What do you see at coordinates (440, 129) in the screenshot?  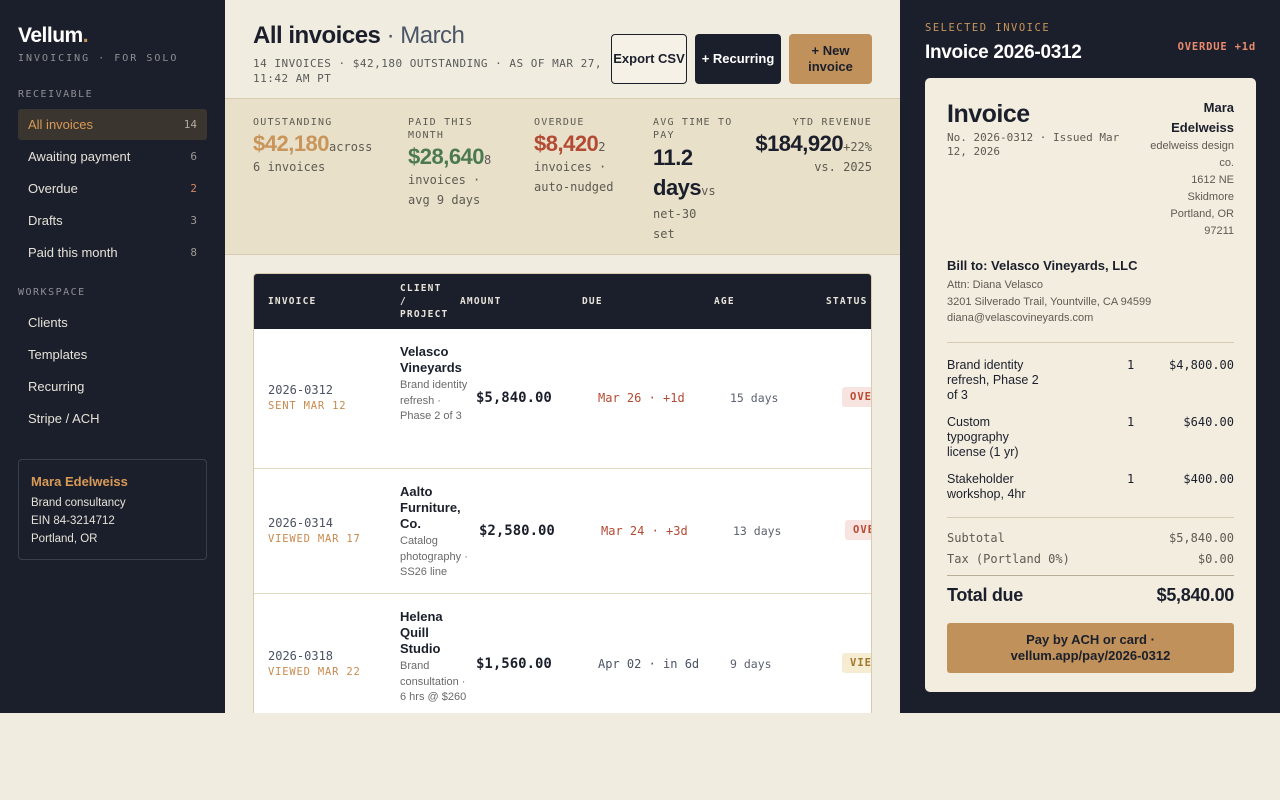 I see `stat-label: PAID THIS MONTH` at bounding box center [440, 129].